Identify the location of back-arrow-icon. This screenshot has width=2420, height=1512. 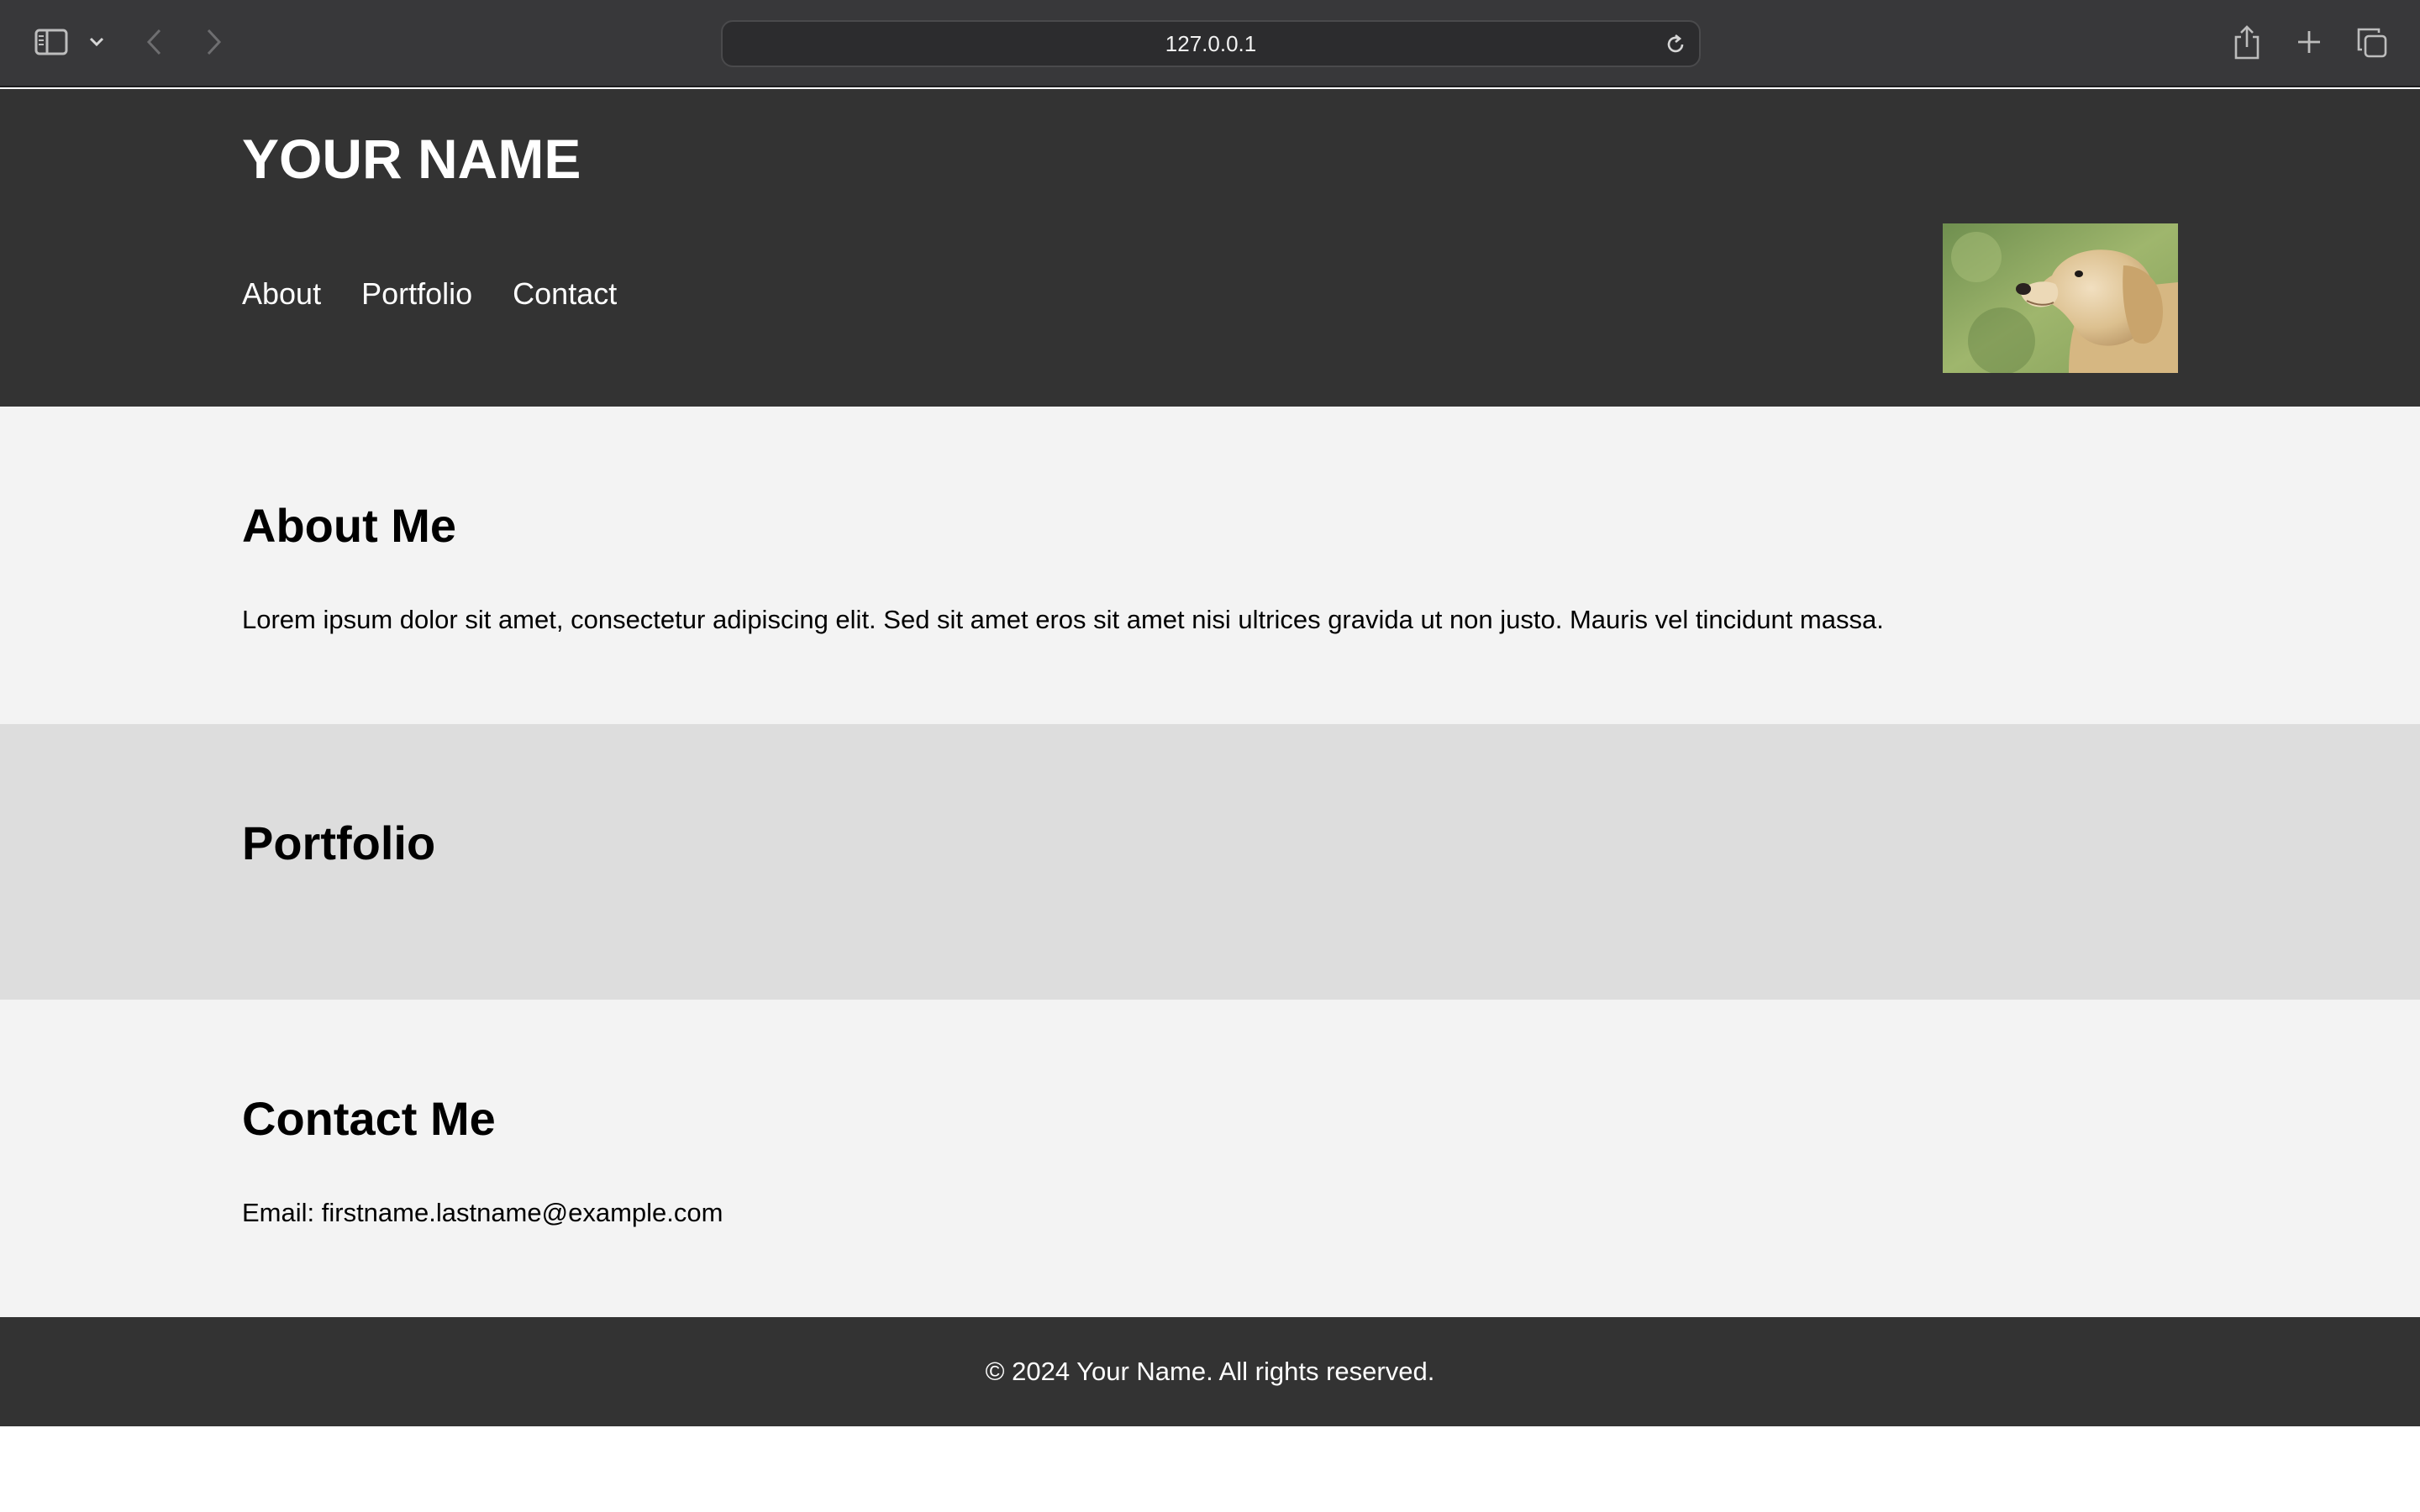
(153, 42).